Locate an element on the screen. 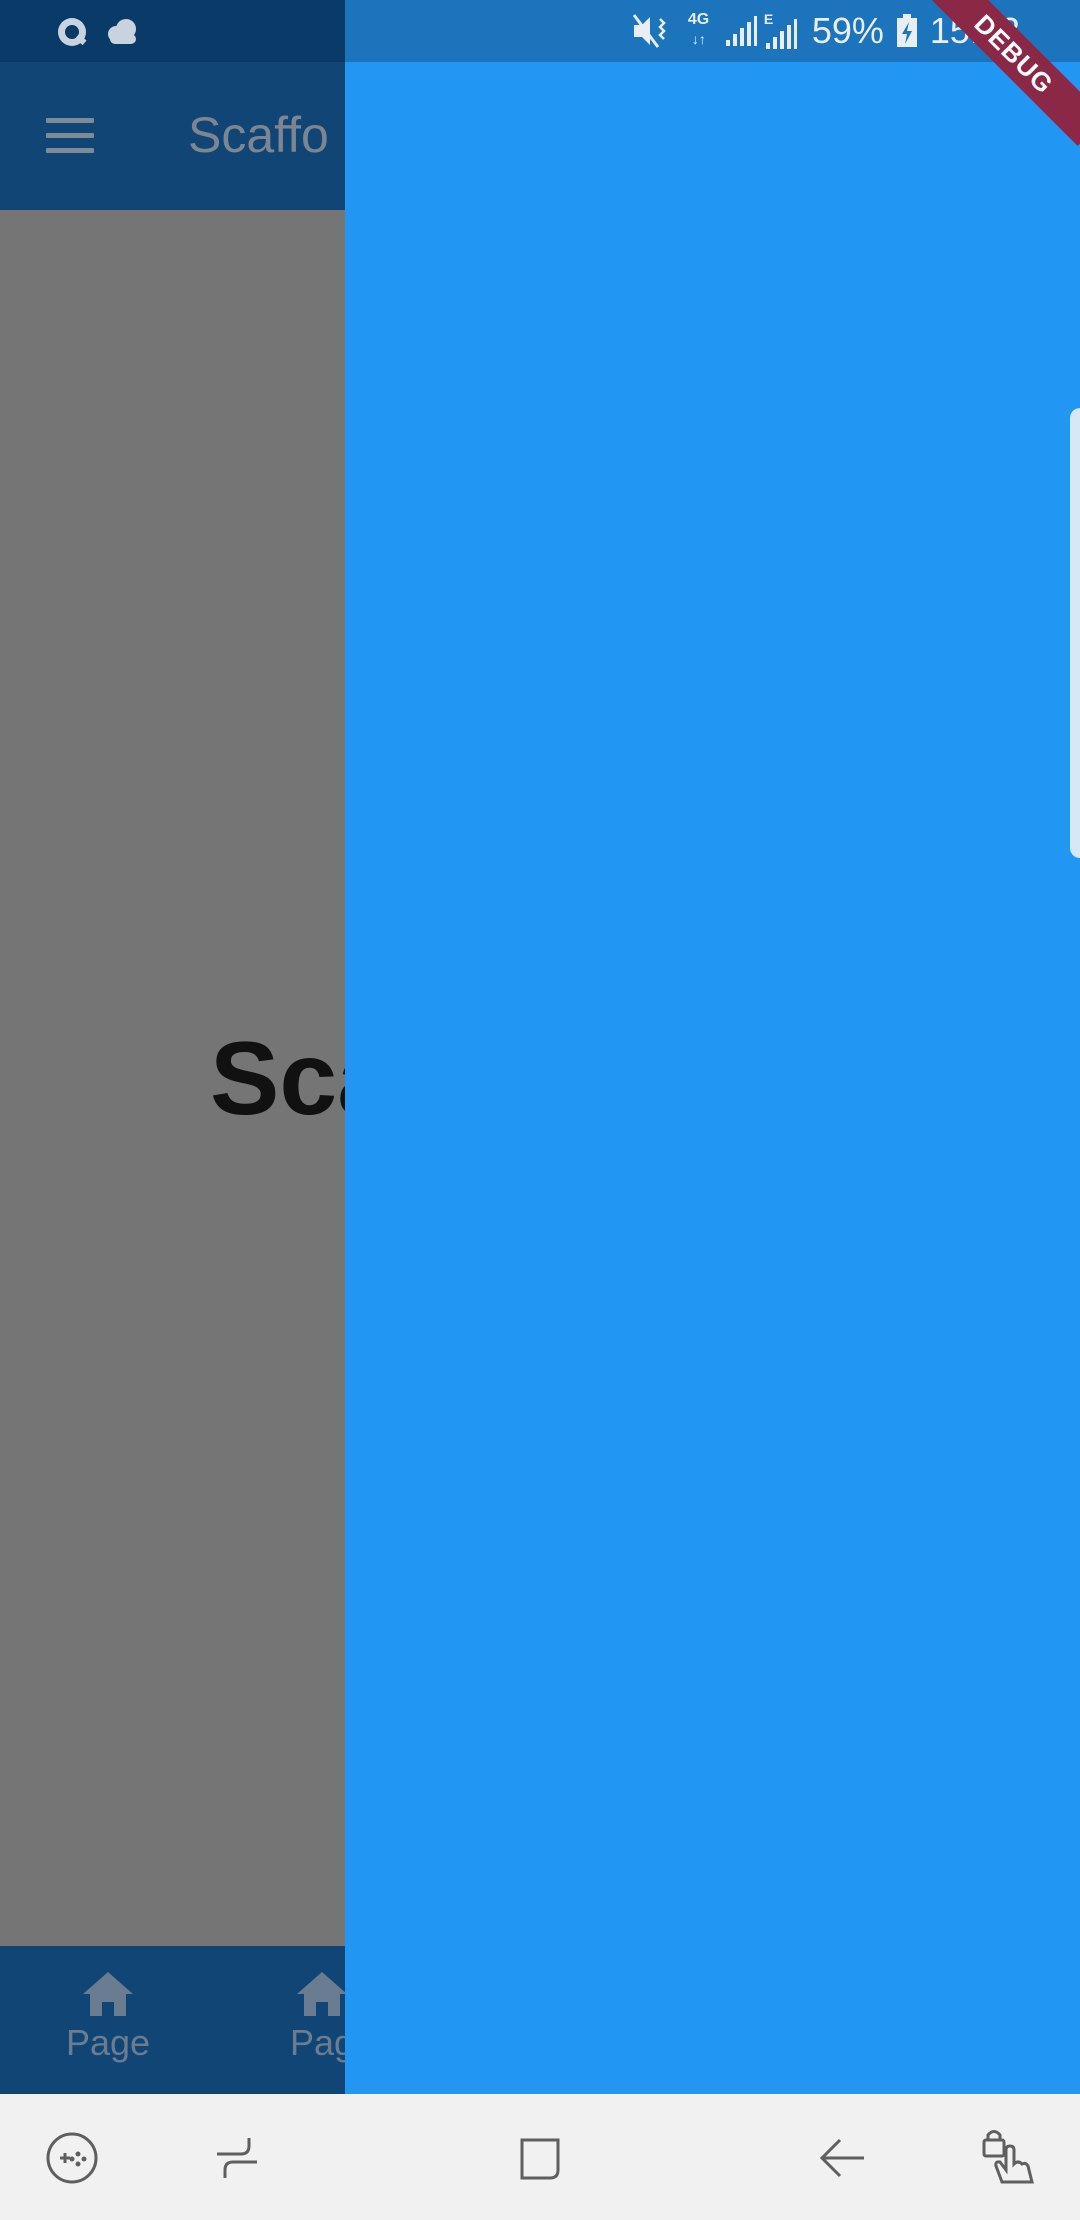 The width and height of the screenshot is (1080, 2220). back-icon is located at coordinates (842, 2158).